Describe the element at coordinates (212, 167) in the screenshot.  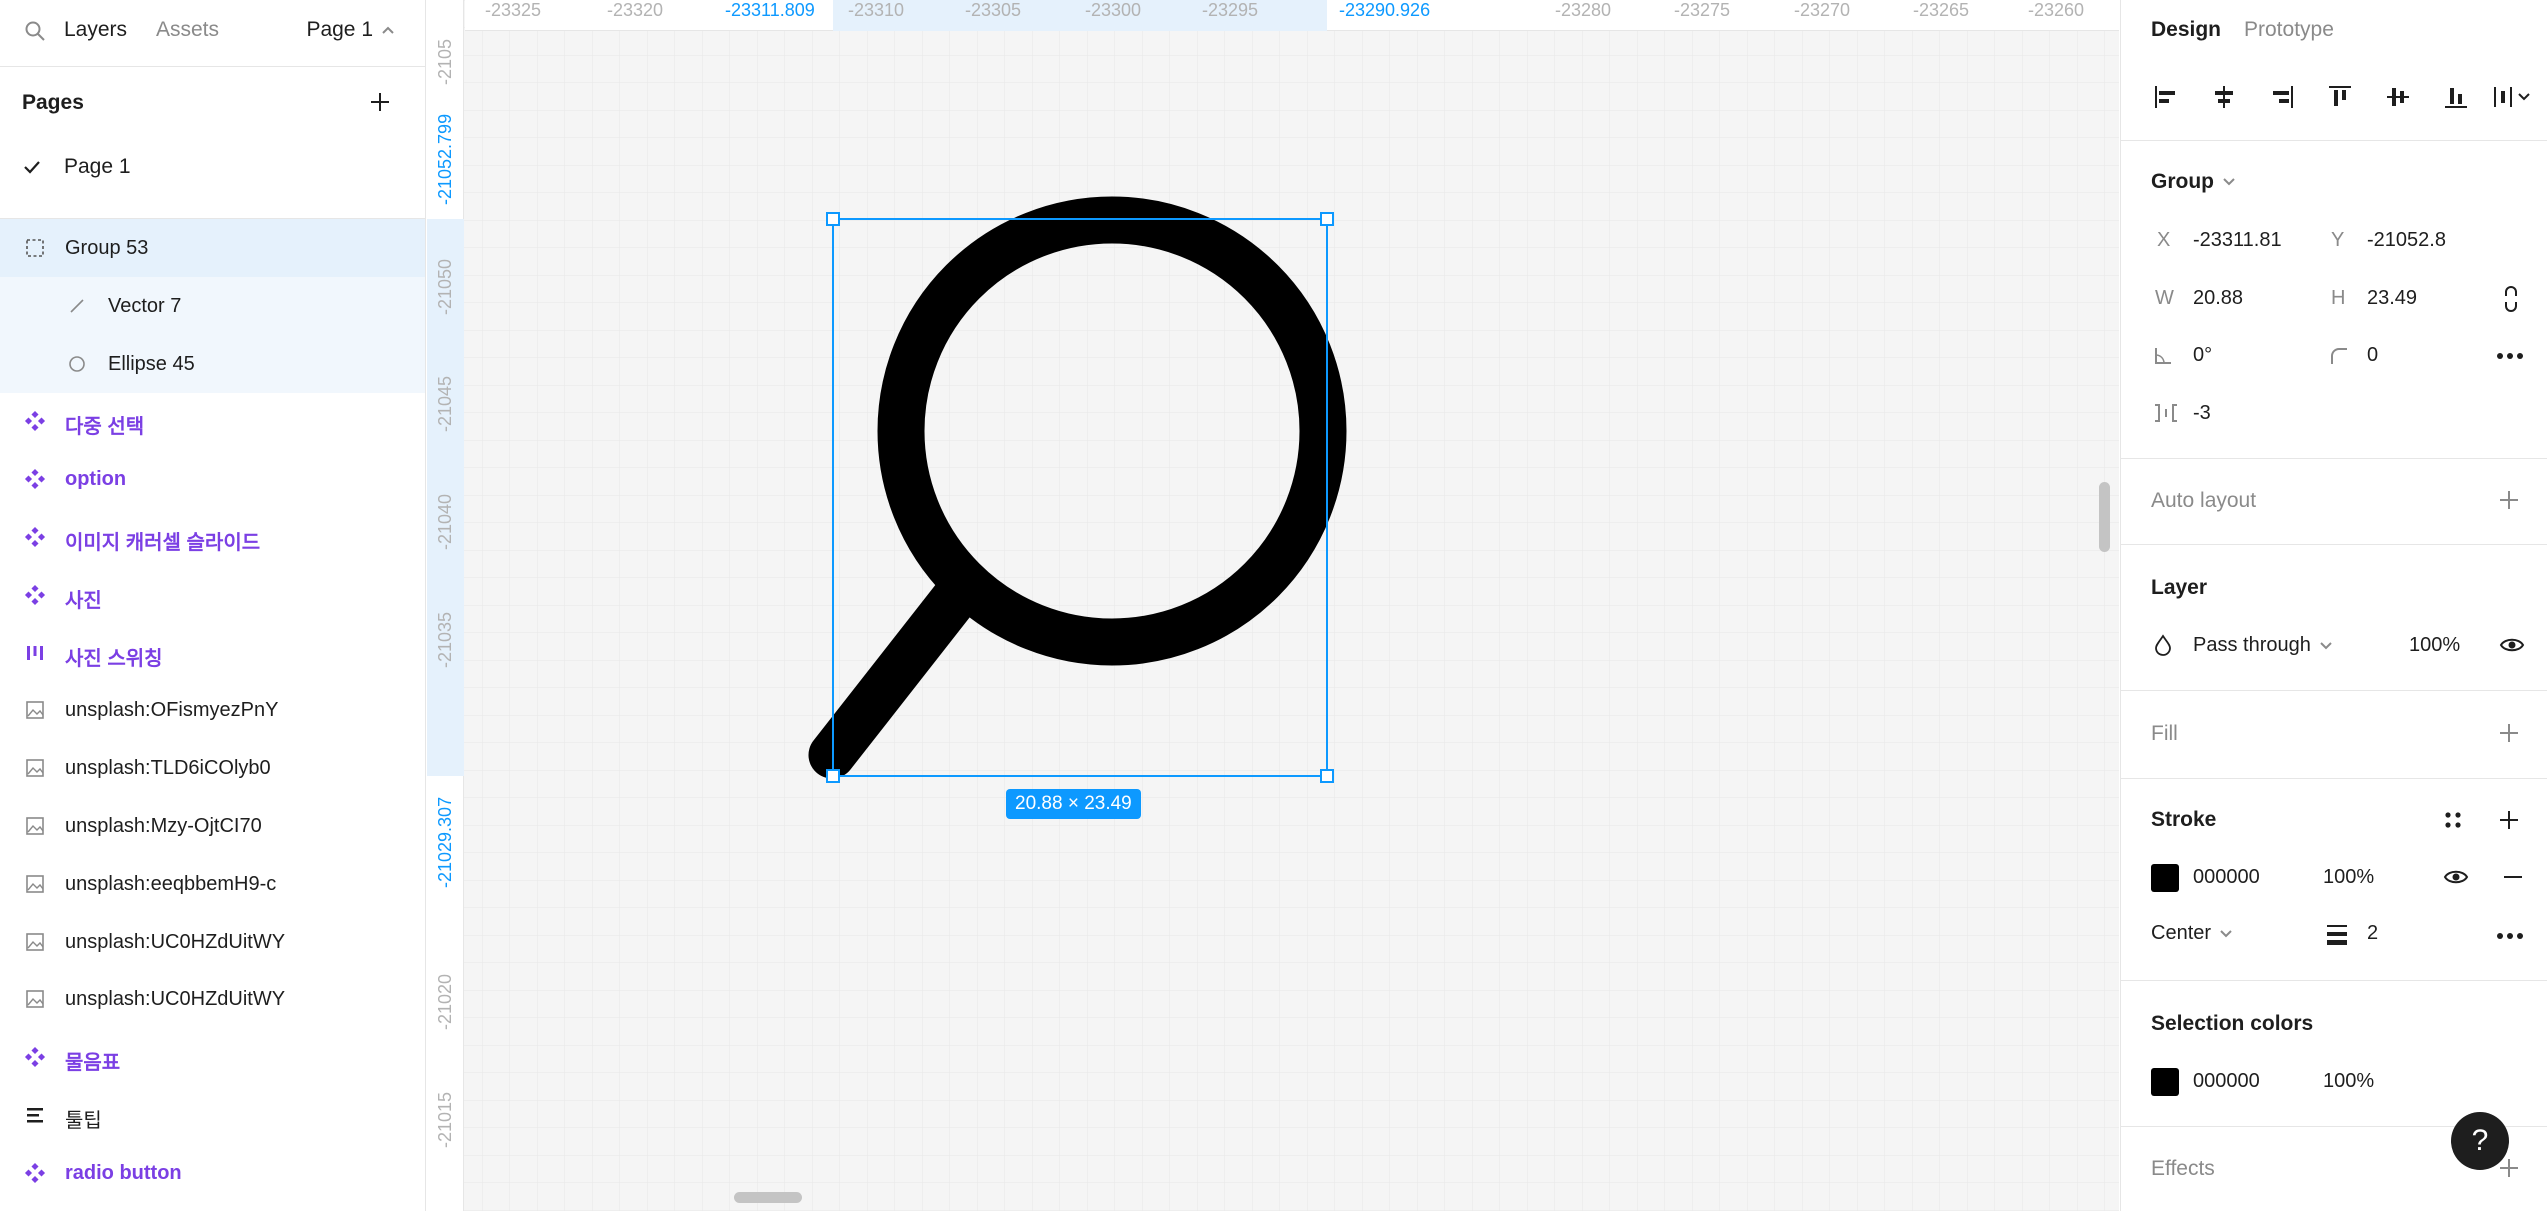
I see `page-item-page-1: Page 1` at that location.